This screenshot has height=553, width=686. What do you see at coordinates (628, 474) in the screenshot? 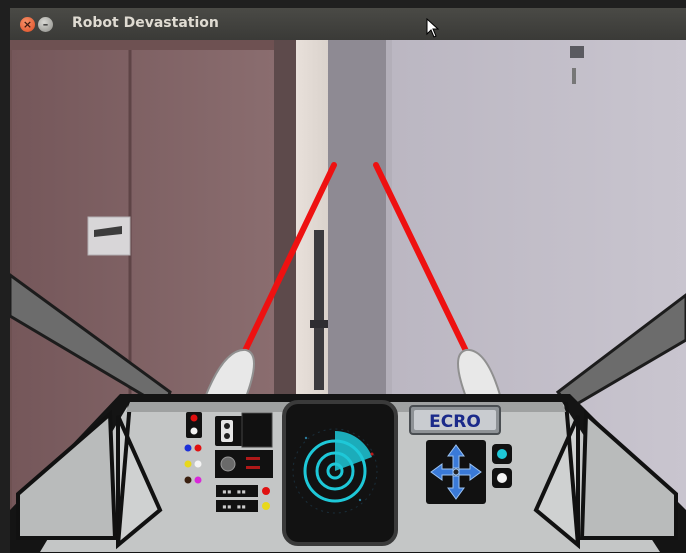
I see `right-wing-panel` at bounding box center [628, 474].